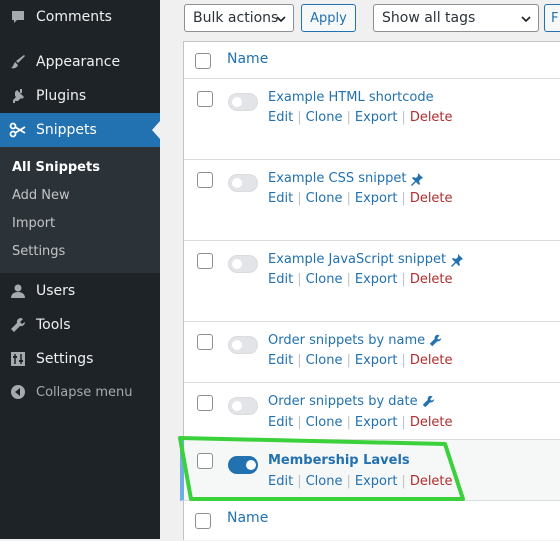  Describe the element at coordinates (328, 18) in the screenshot. I see `apply-button: Apply` at that location.